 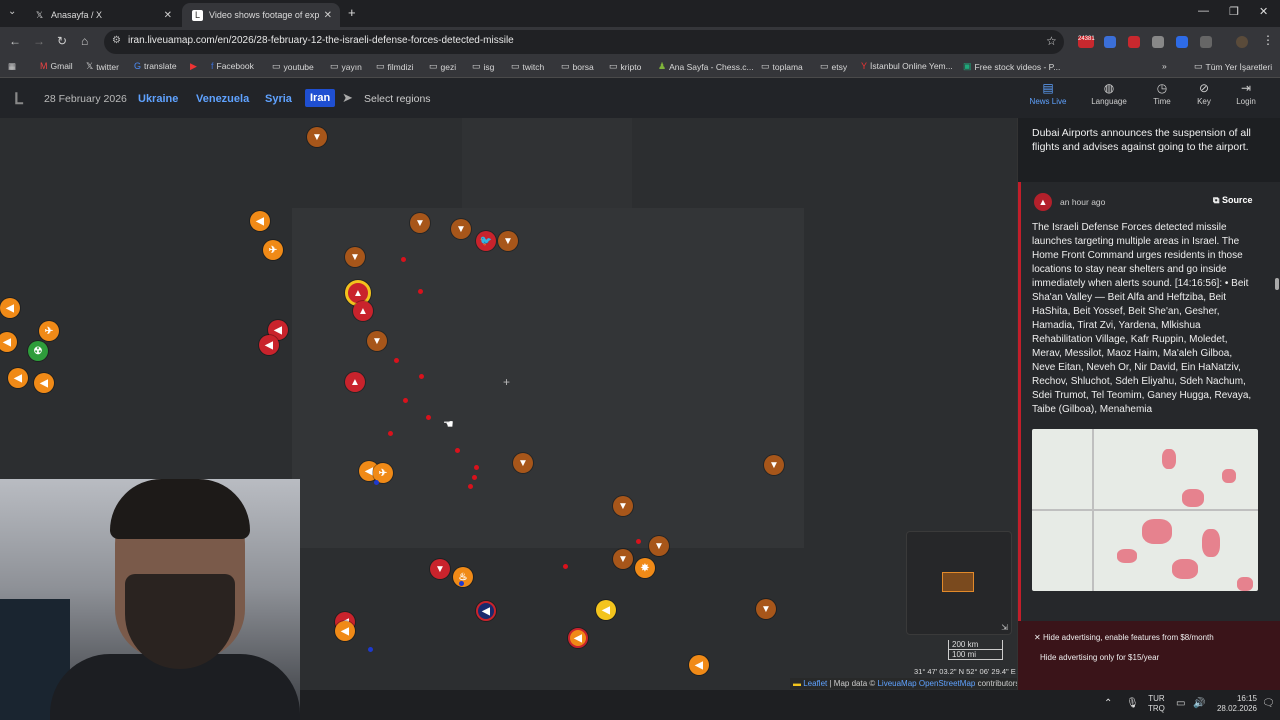 I want to click on bookmark-folder-etsy: ▭ etsy, so click(x=833, y=66).